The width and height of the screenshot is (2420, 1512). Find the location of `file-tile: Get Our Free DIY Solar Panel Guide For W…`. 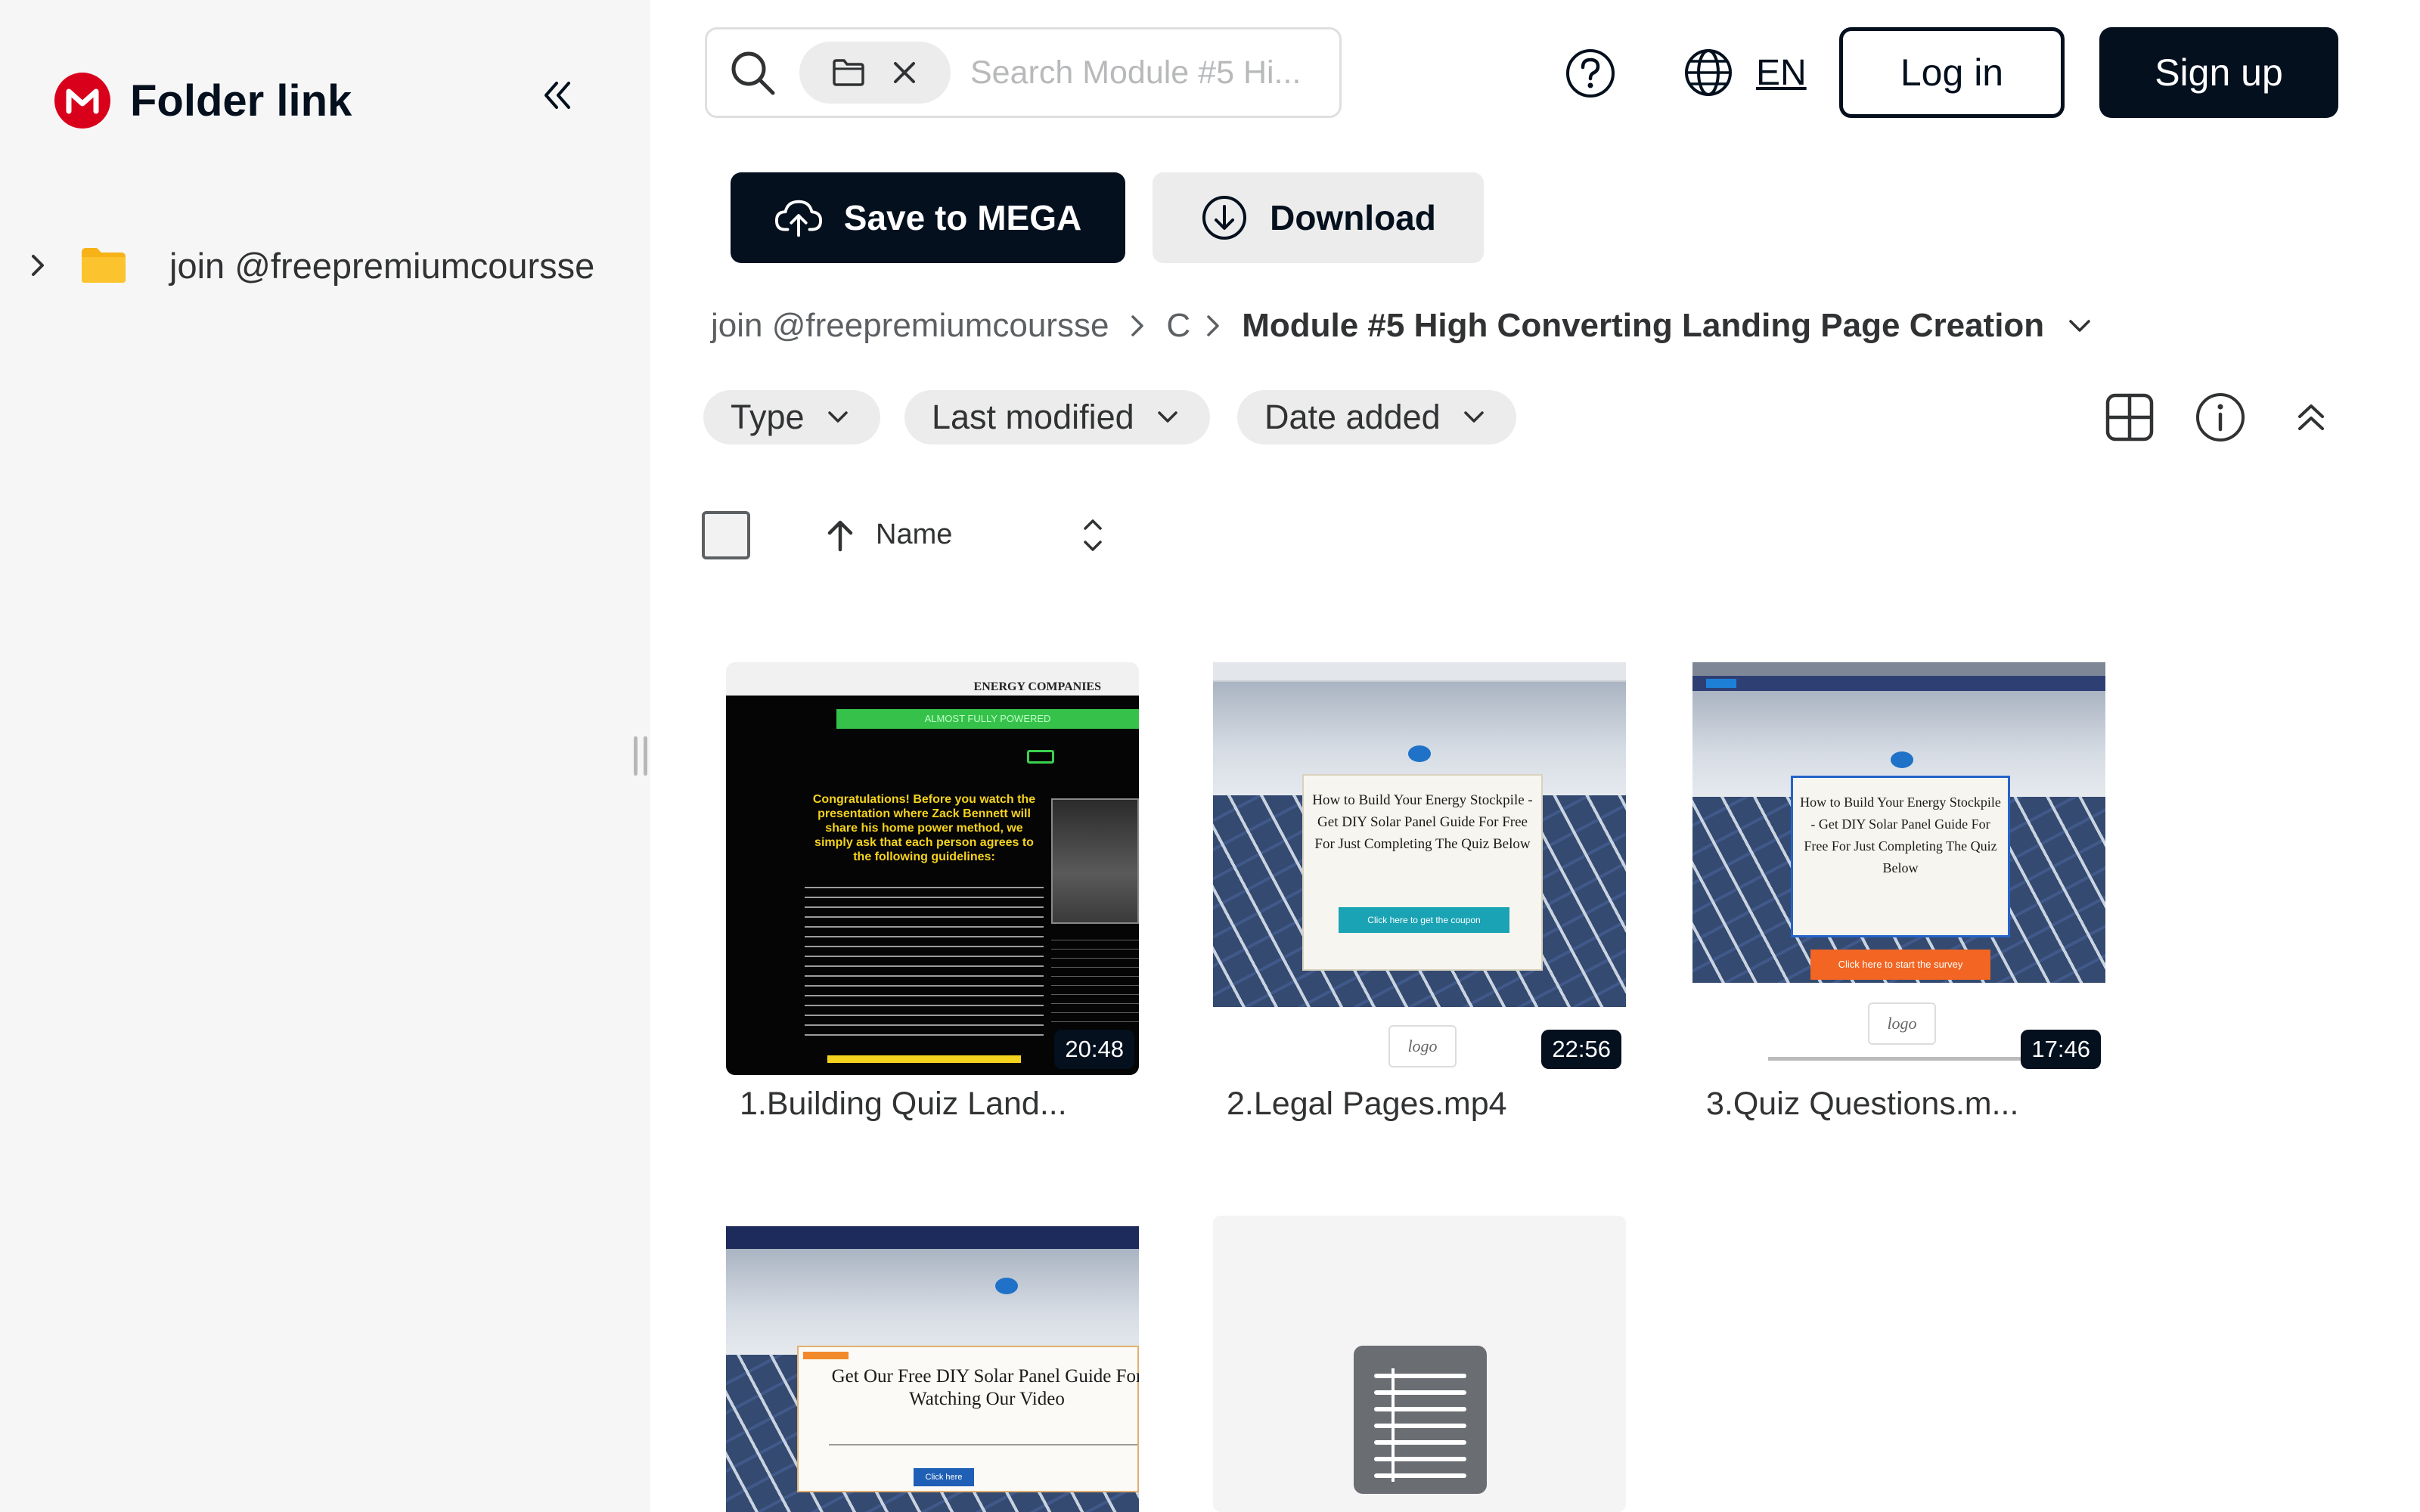

file-tile: Get Our Free DIY Solar Panel Guide For W… is located at coordinates (932, 1364).